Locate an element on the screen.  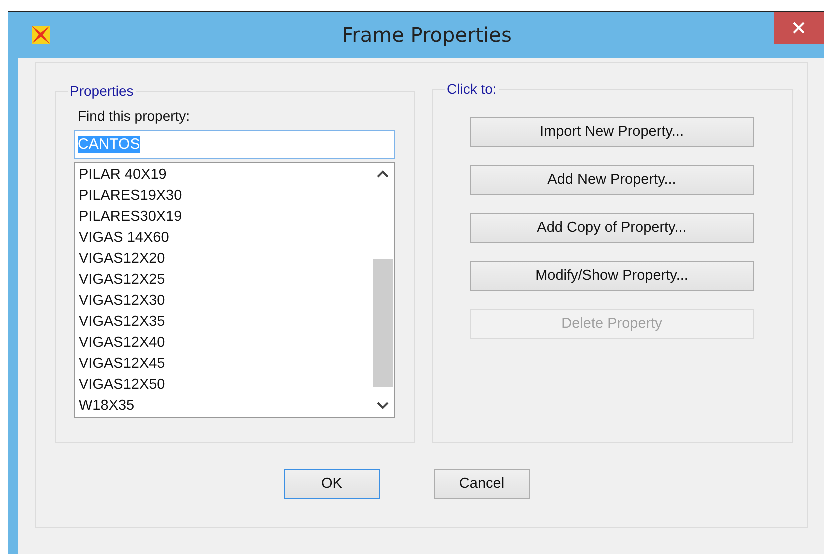
close-icon is located at coordinates (799, 28).